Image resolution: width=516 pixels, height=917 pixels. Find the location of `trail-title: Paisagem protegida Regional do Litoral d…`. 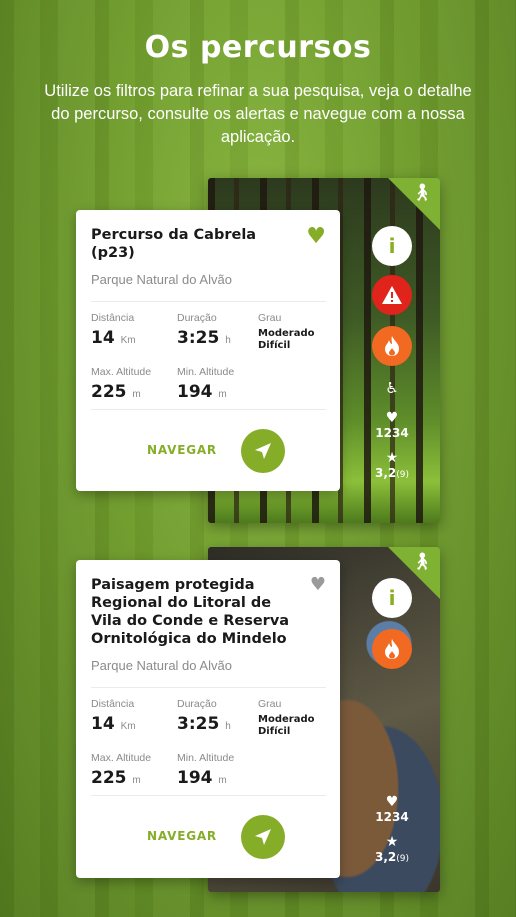

trail-title: Paisagem protegida Regional do Litoral d… is located at coordinates (190, 612).